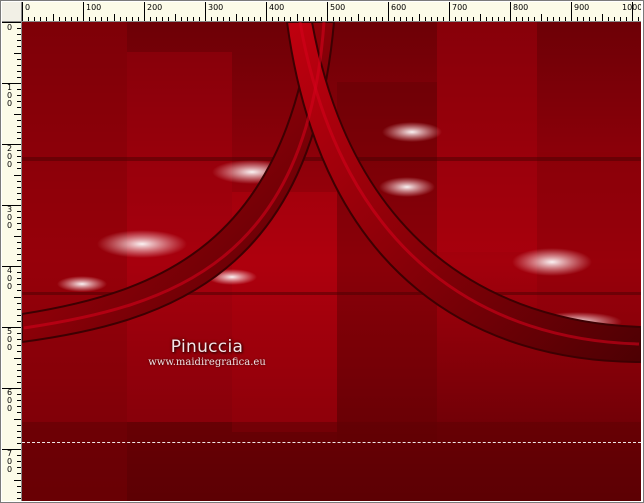 The width and height of the screenshot is (644, 503). I want to click on ruler-label-900: 900, so click(582, 7).